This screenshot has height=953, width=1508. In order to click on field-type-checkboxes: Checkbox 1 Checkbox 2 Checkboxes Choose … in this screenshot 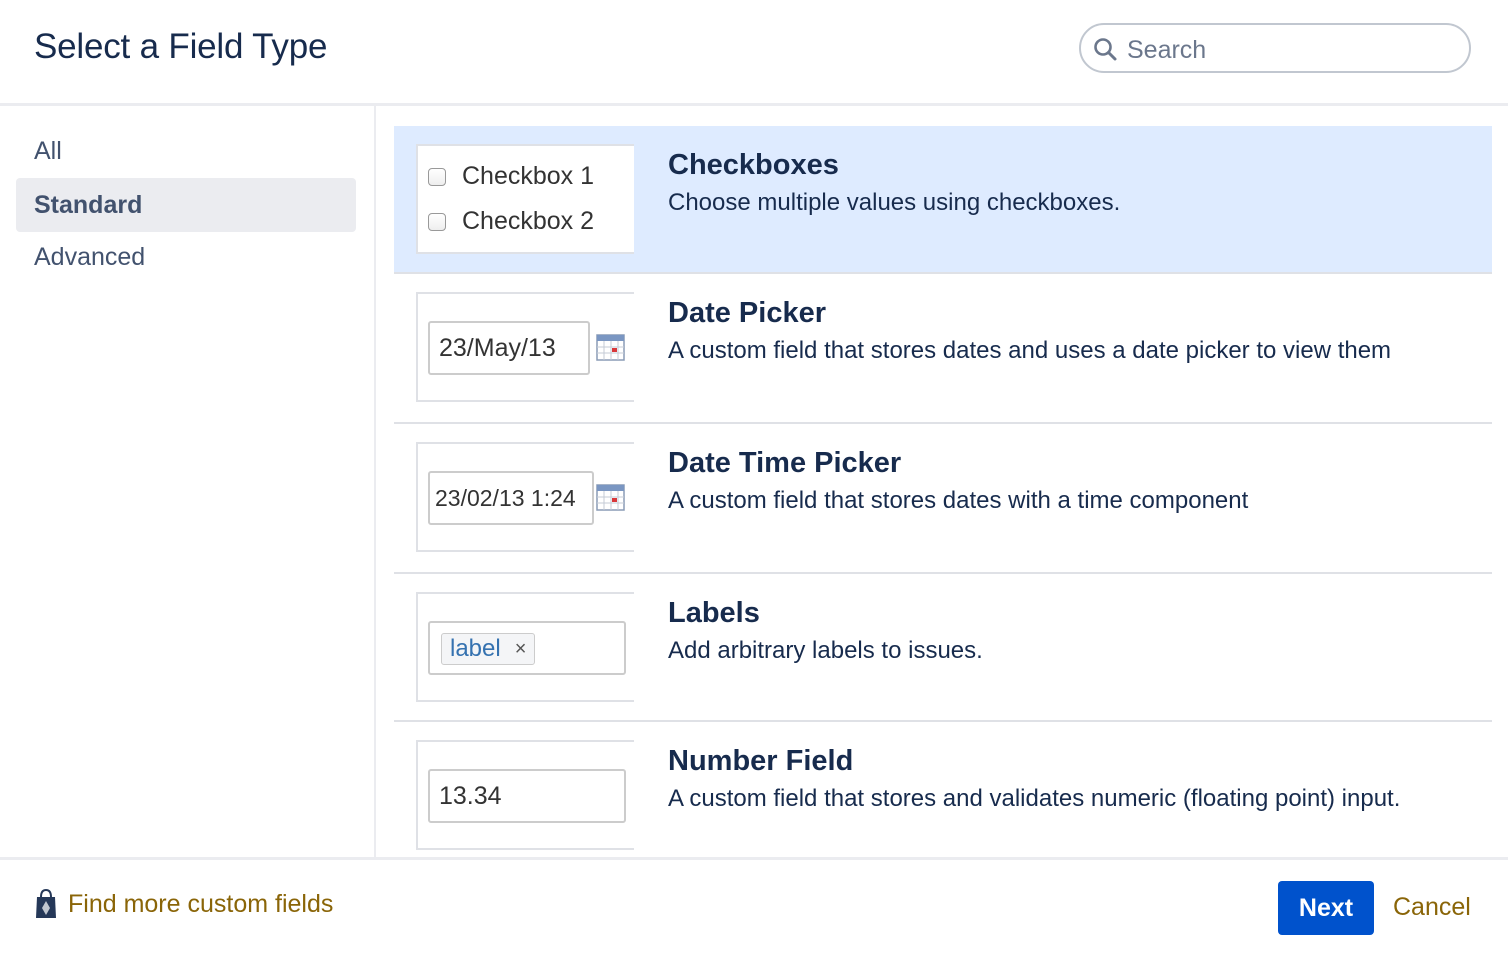, I will do `click(943, 200)`.